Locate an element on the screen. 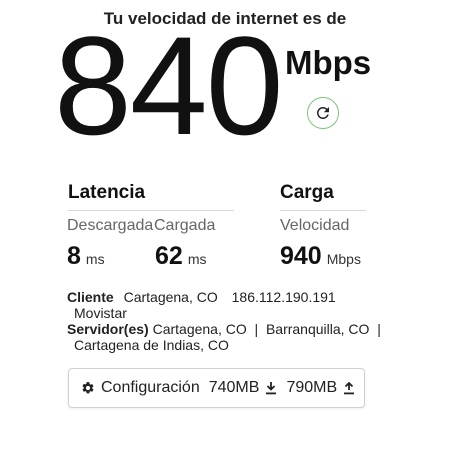 The image size is (450, 450). latency-unloaded-value: 8 is located at coordinates (74, 256).